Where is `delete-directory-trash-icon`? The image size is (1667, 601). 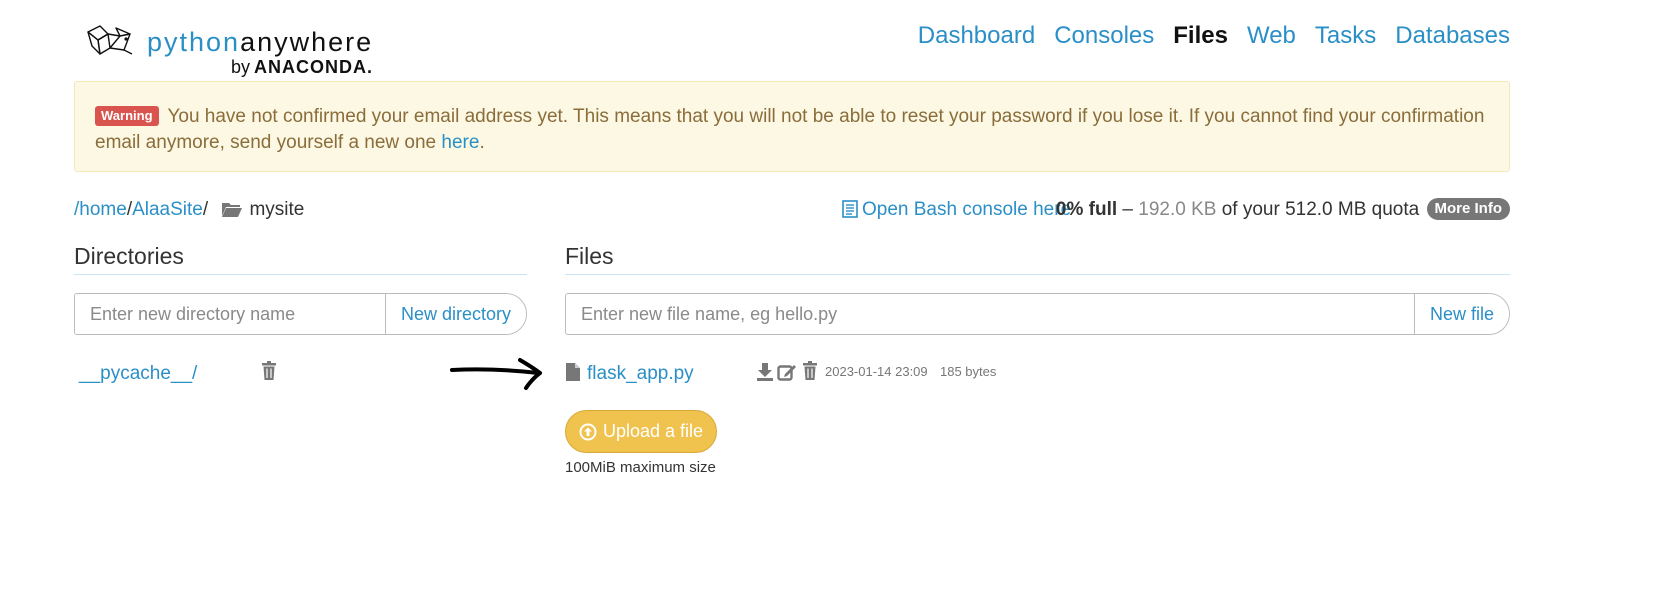 delete-directory-trash-icon is located at coordinates (269, 373).